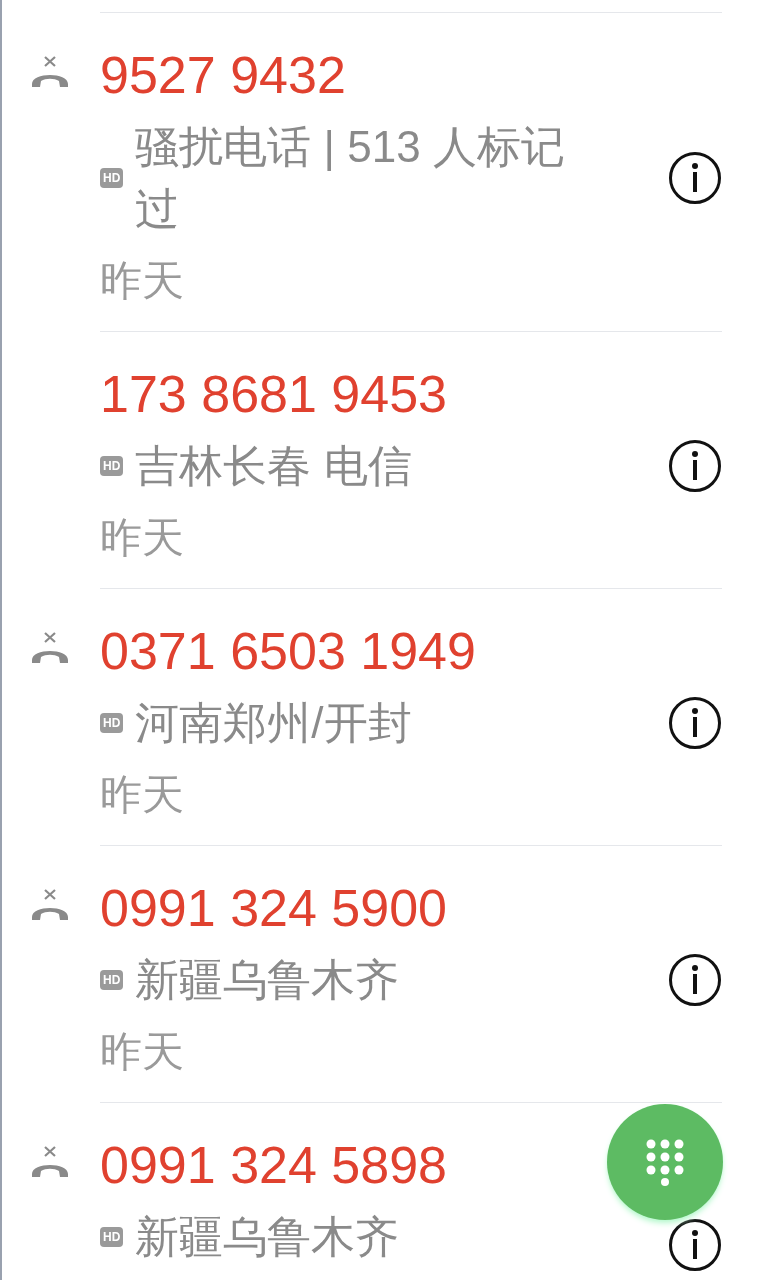 Image resolution: width=781 pixels, height=1280 pixels. Describe the element at coordinates (665, 1162) in the screenshot. I see `dialpad-icon` at that location.